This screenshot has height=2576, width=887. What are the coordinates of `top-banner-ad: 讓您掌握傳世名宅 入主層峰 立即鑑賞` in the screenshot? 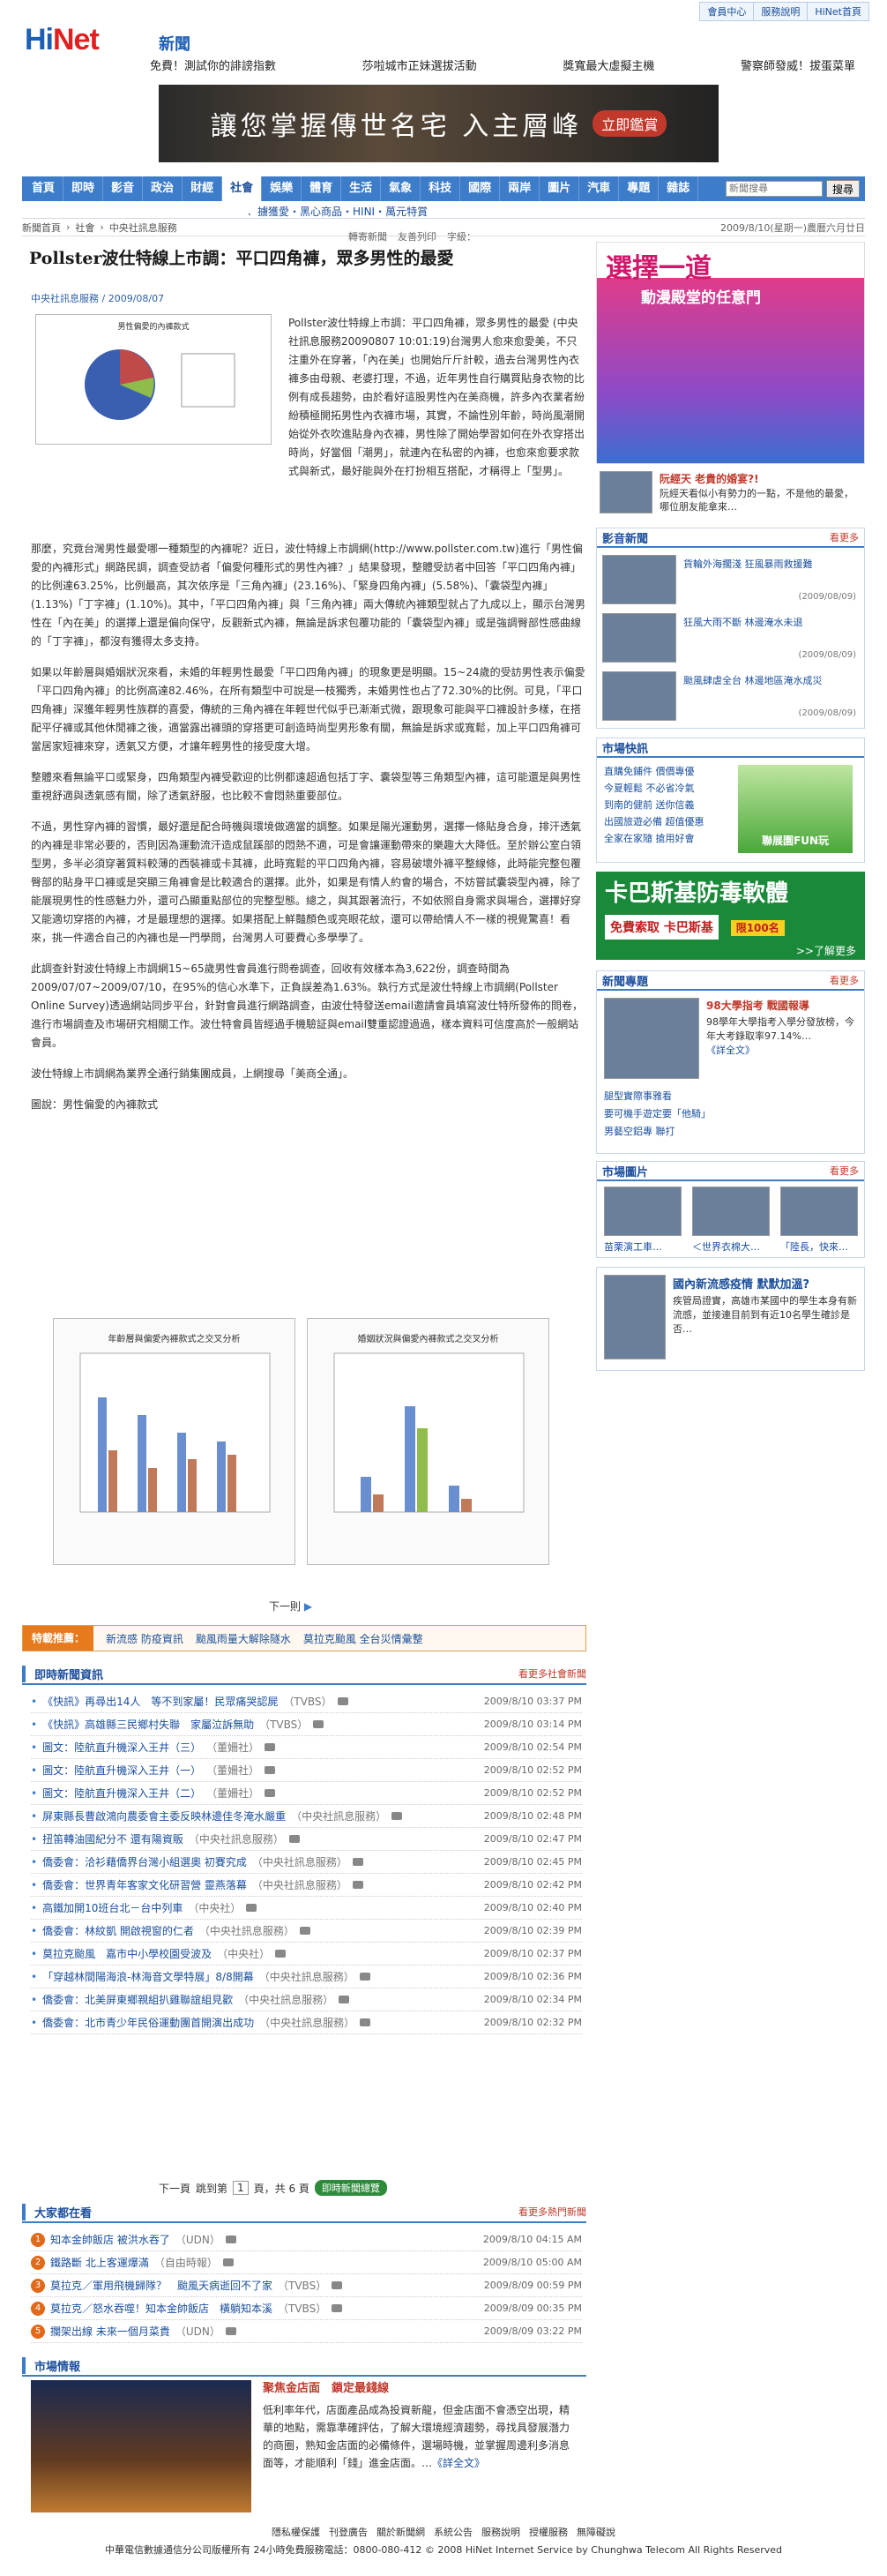 It's located at (439, 124).